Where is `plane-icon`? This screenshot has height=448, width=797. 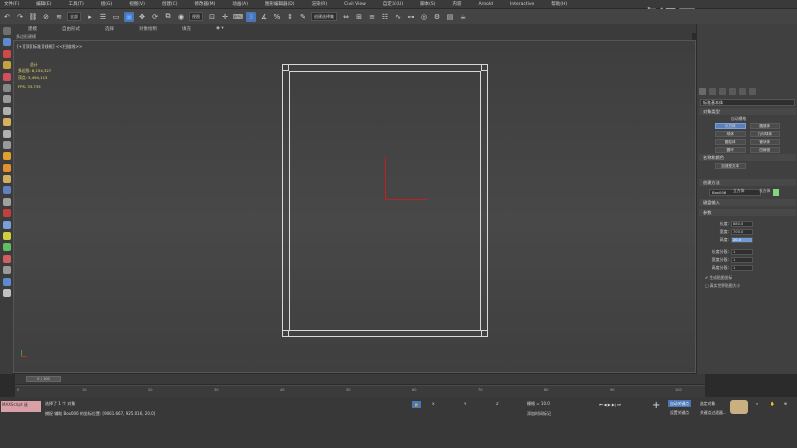
plane-icon is located at coordinates (6, 110).